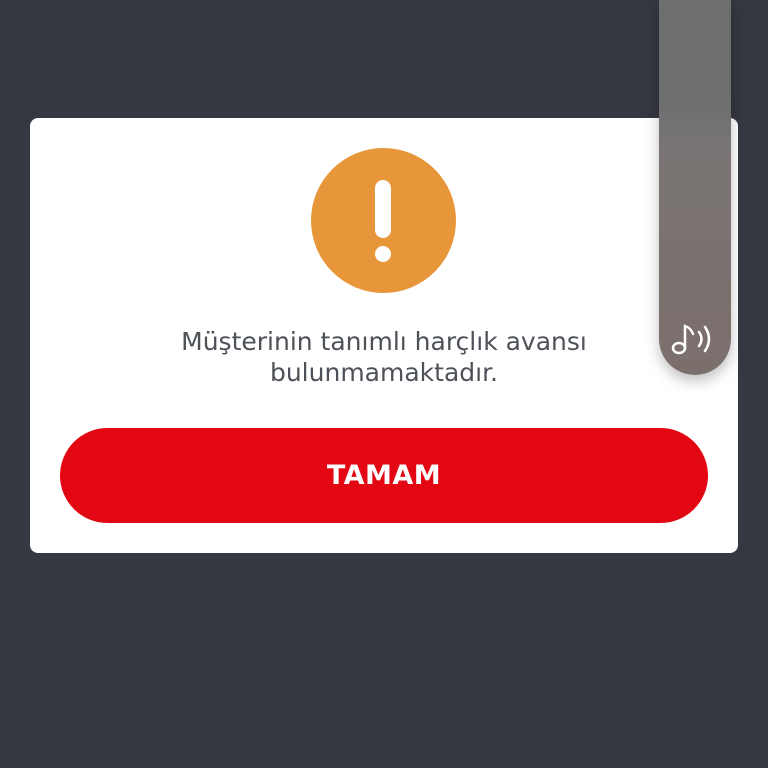  I want to click on floating-sound-panel, so click(695, 187).